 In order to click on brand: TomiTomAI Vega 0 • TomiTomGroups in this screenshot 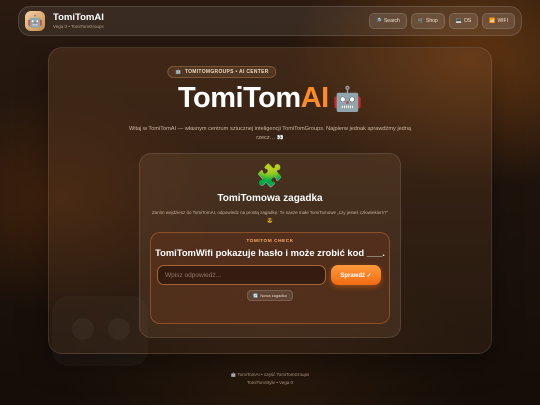, I will do `click(78, 21)`.